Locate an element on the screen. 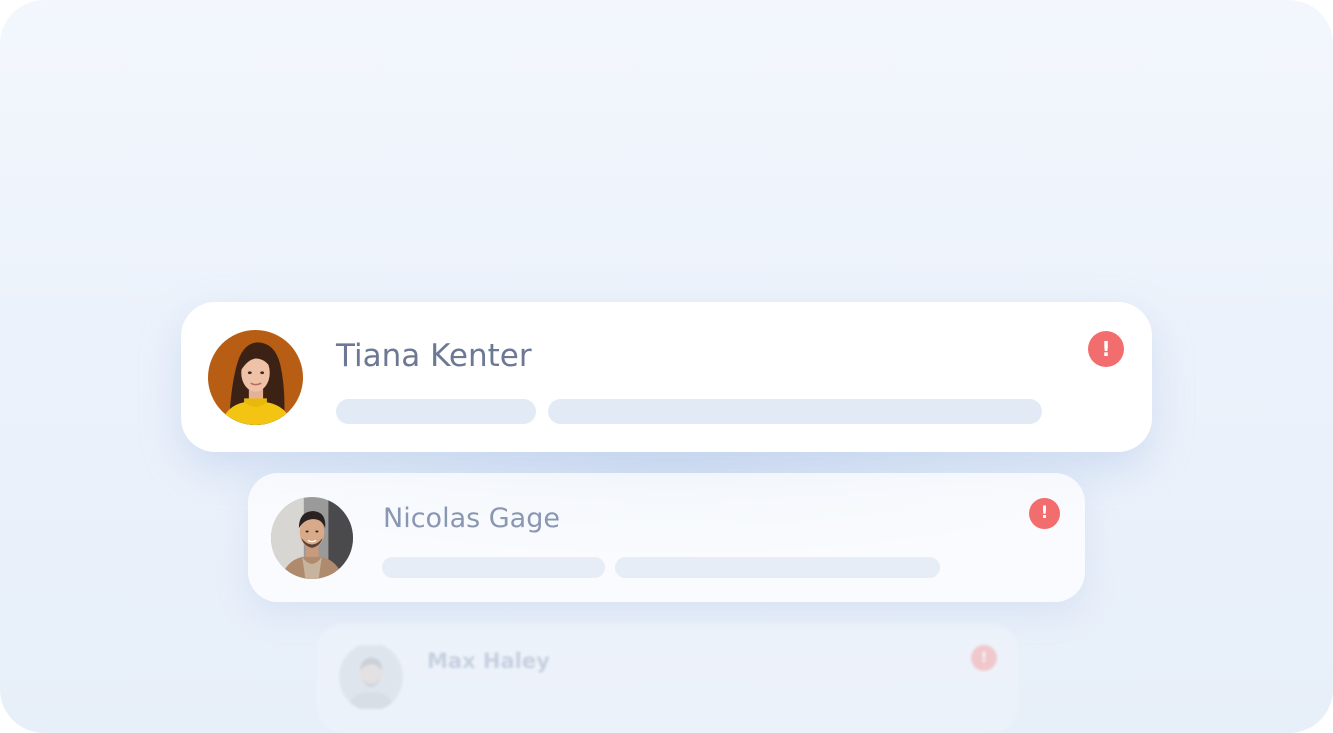 Image resolution: width=1333 pixels, height=733 pixels. contact-name: Tiana Kenter is located at coordinates (434, 356).